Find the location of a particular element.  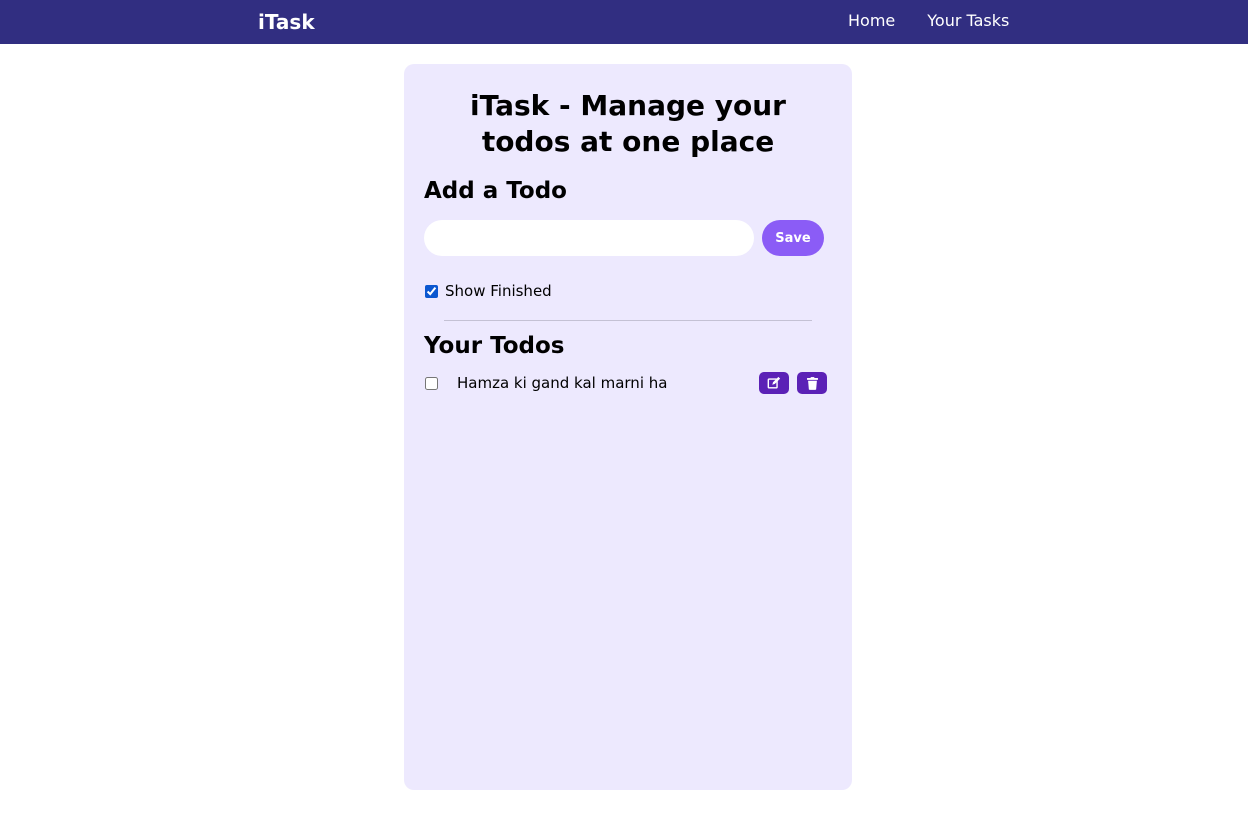

edit-icon is located at coordinates (774, 382).